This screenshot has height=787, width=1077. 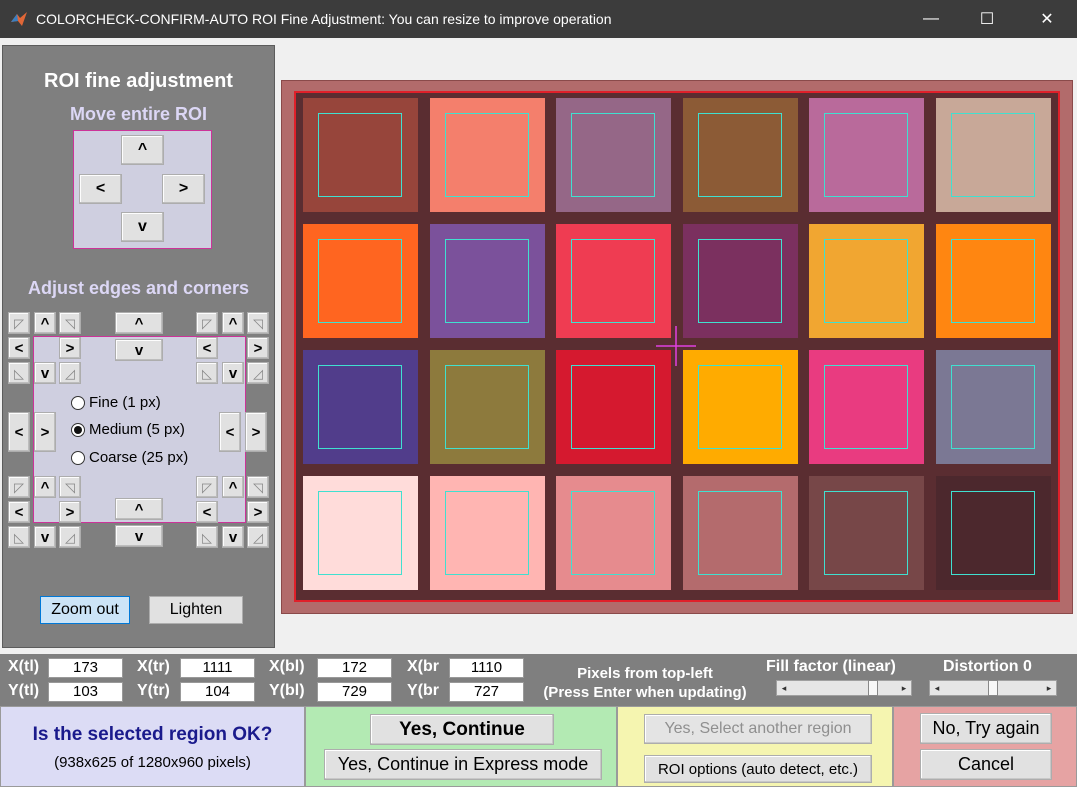 I want to click on move-left-button: <, so click(x=100, y=189).